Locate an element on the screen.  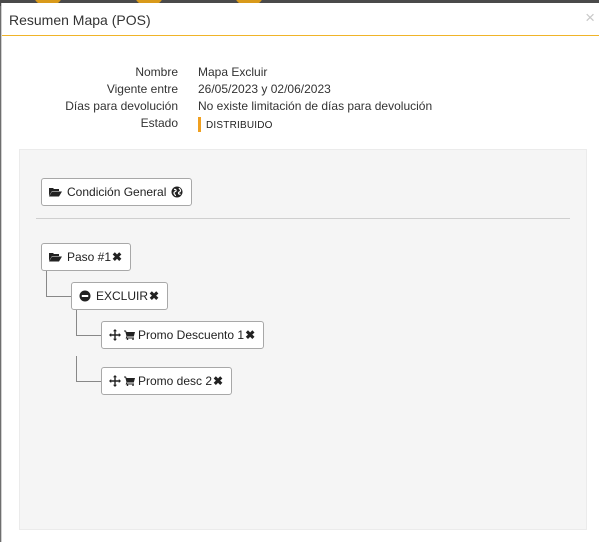
remove-step-icon: ✖ is located at coordinates (117, 257).